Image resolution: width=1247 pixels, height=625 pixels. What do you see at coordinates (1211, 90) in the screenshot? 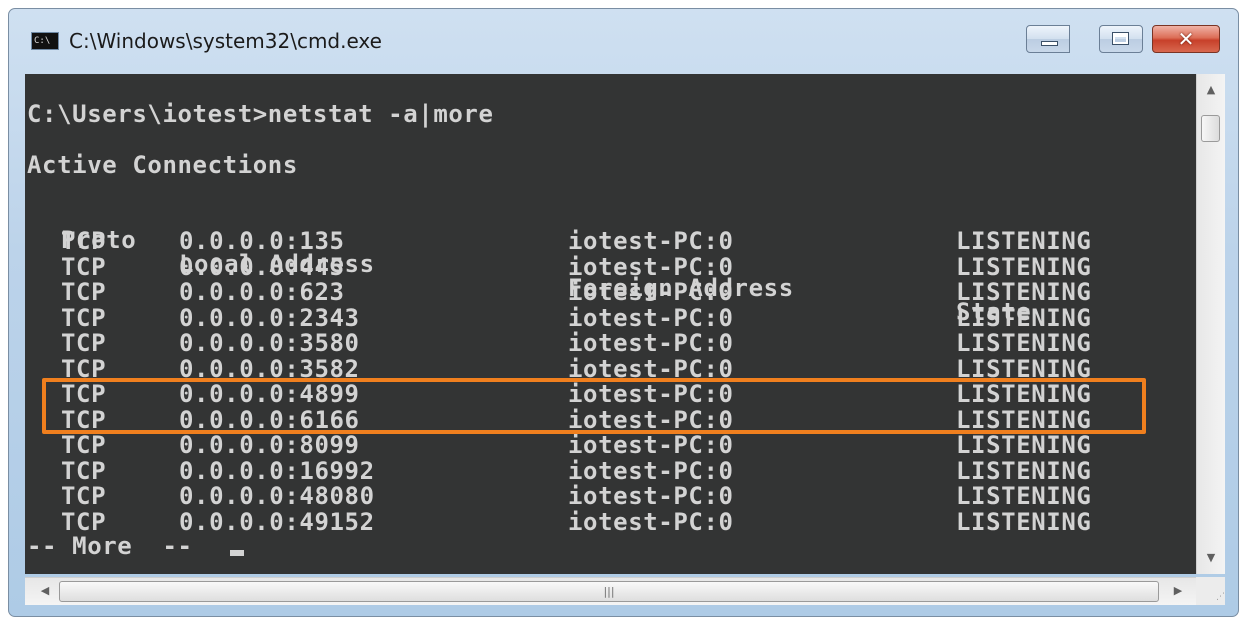
I see `scroll-up-icon: ▲` at bounding box center [1211, 90].